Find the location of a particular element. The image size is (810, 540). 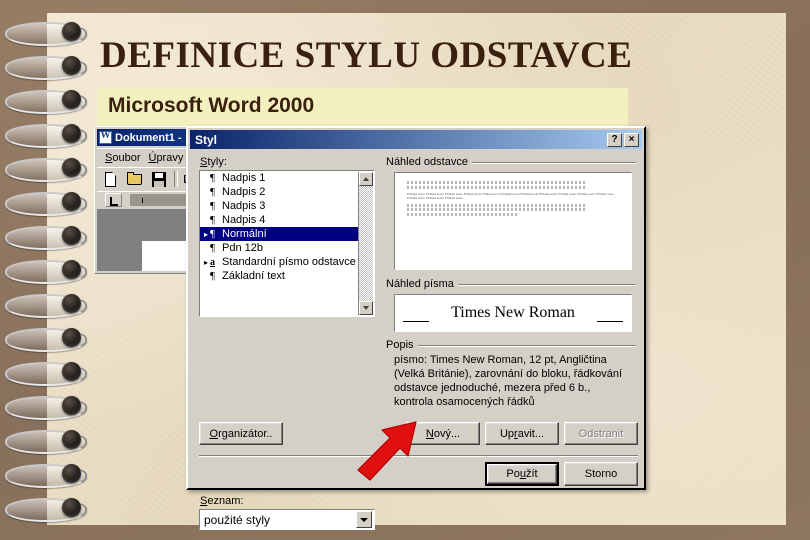

scroll-down-icon is located at coordinates (366, 308).